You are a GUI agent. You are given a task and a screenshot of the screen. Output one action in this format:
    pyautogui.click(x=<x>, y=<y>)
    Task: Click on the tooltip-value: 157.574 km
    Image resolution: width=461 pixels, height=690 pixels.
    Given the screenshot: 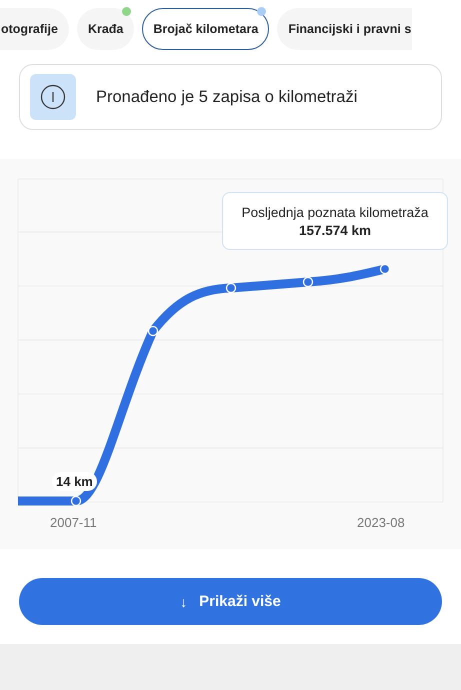 What is the action you would take?
    pyautogui.click(x=335, y=230)
    